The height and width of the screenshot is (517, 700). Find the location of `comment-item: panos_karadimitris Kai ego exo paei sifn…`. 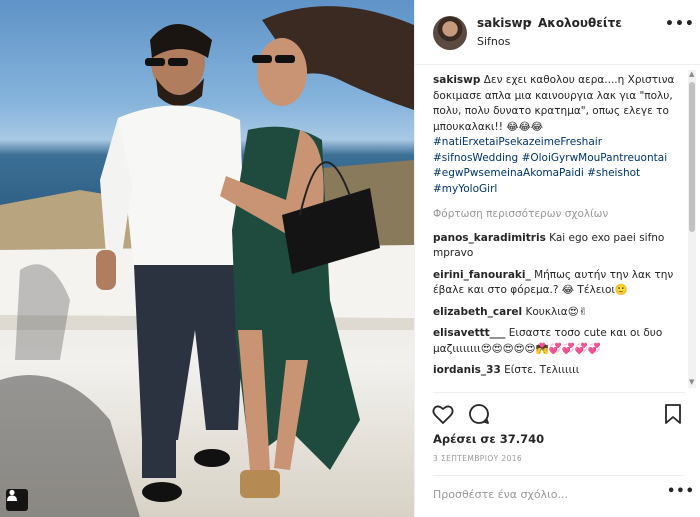

comment-item: panos_karadimitris Kai ego exo paei sifn… is located at coordinates (559, 246).